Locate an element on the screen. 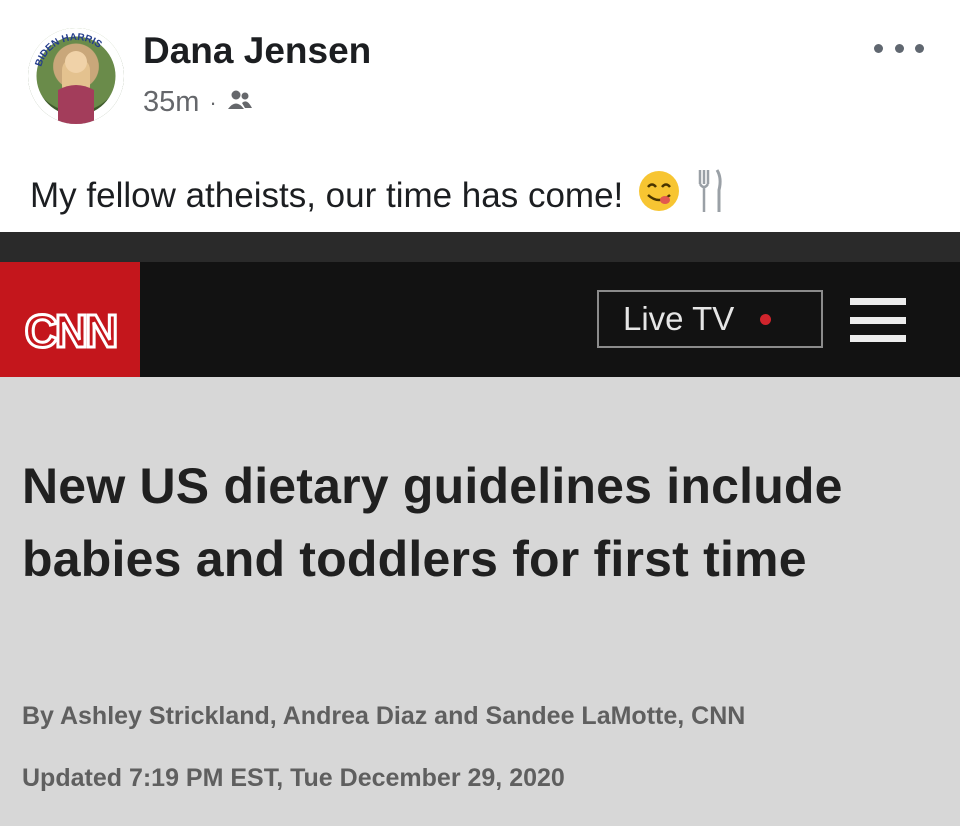 Image resolution: width=960 pixels, height=826 pixels. more-options-icon is located at coordinates (899, 48).